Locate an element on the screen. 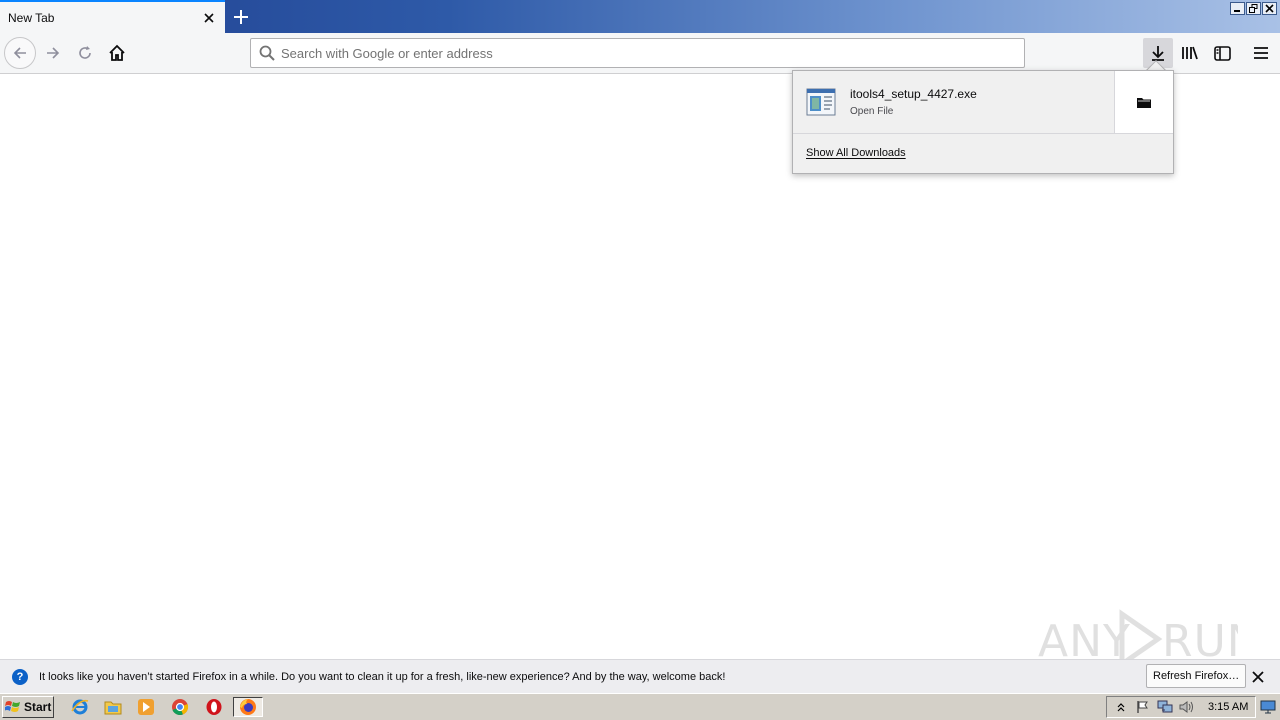 This screenshot has width=1280, height=720. open-containing-folder-button is located at coordinates (1143, 102).